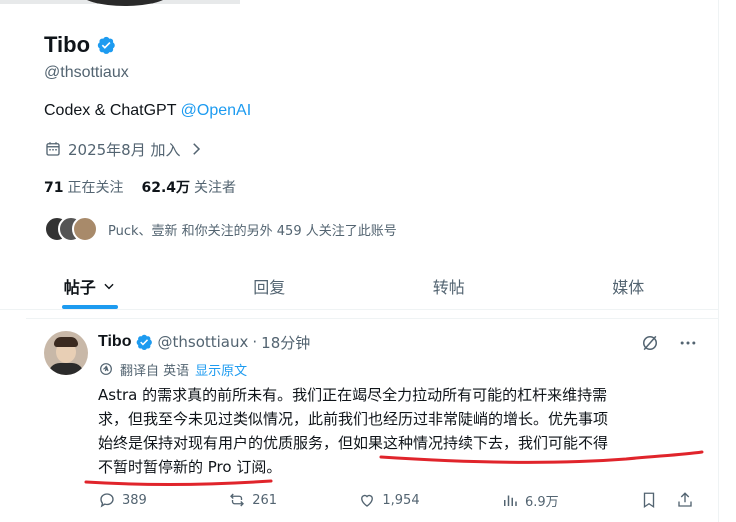 The image size is (736, 522). I want to click on profile-handle: @thsottiaux, so click(86, 72).